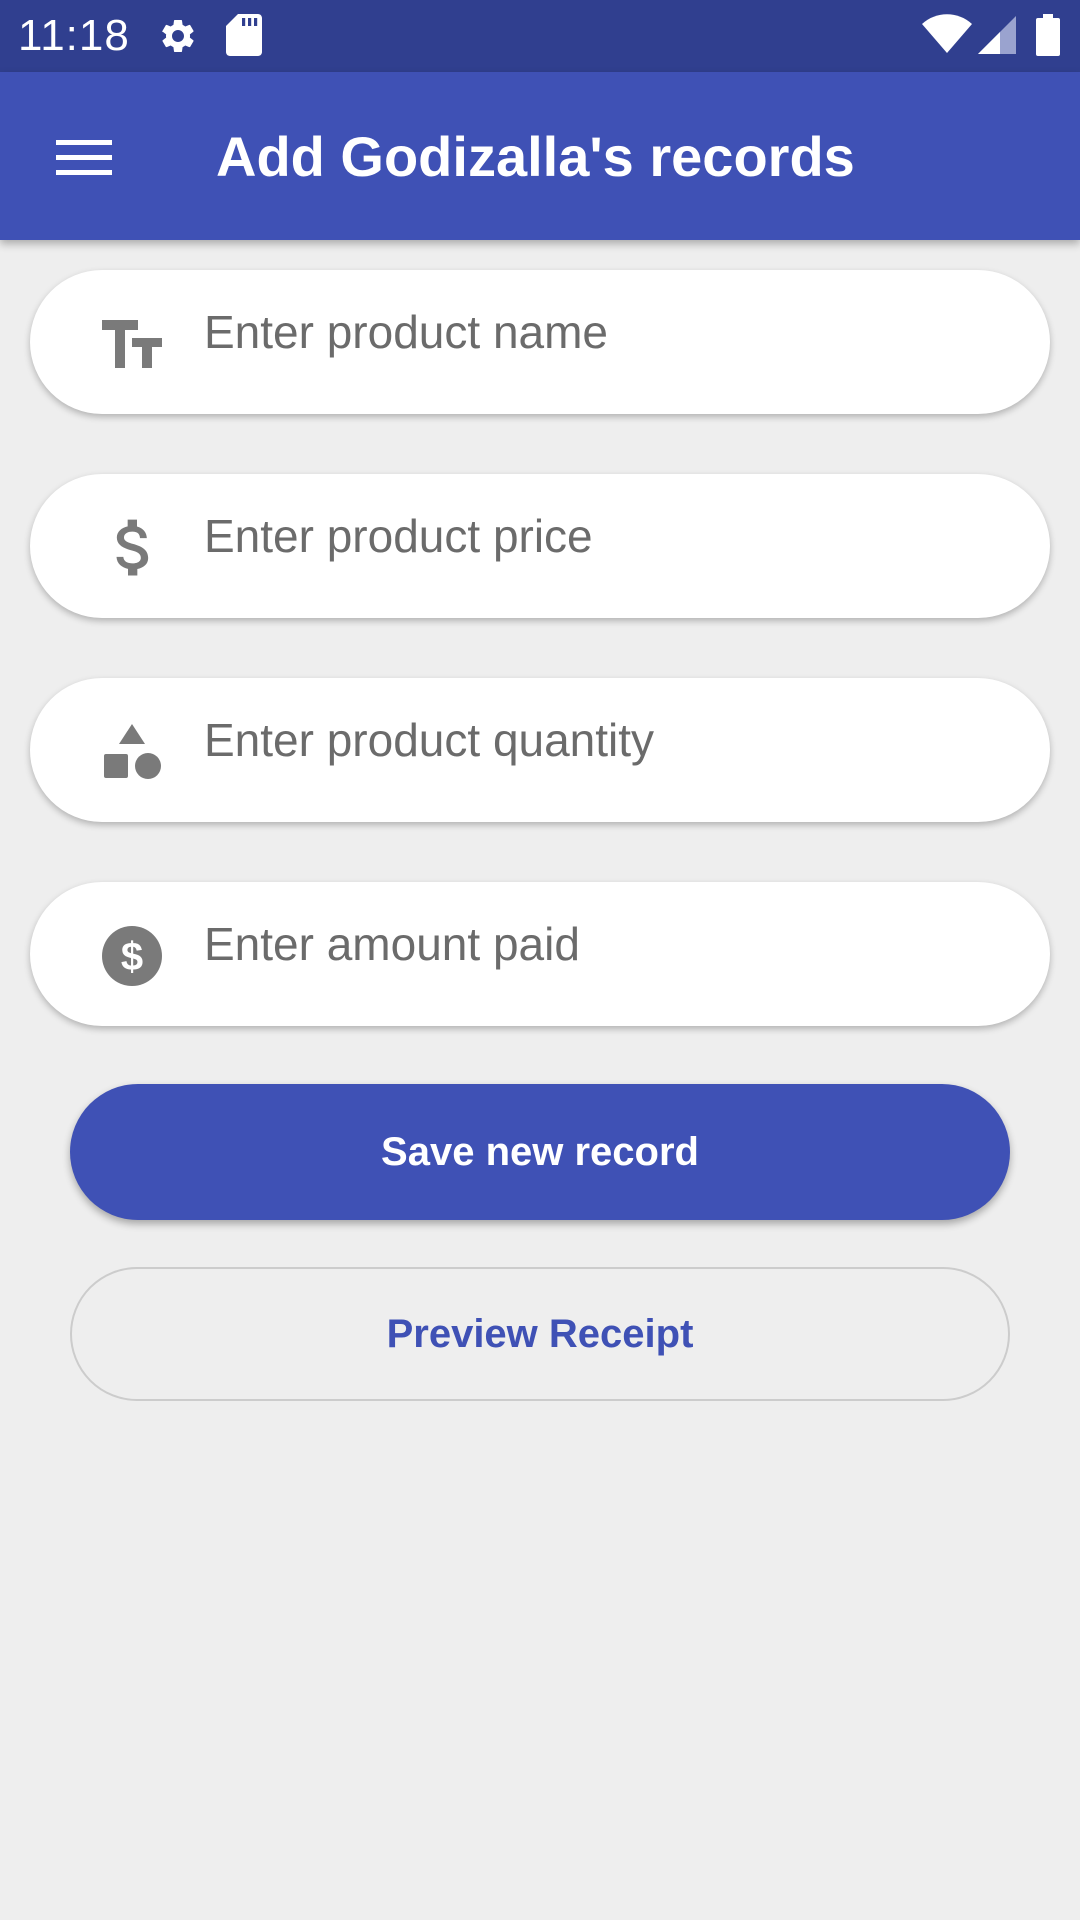 The height and width of the screenshot is (1920, 1080). I want to click on dollar-icon, so click(132, 548).